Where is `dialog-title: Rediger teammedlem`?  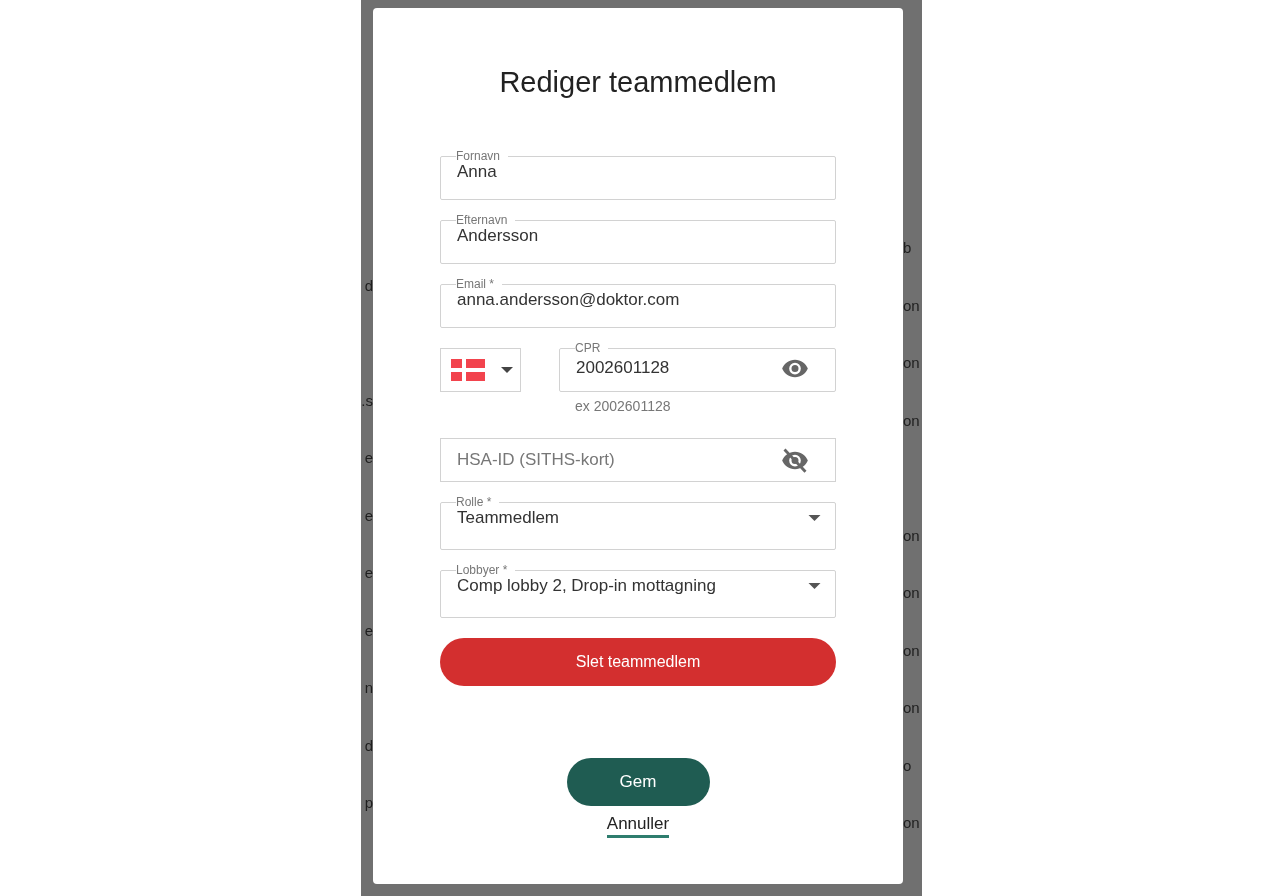 dialog-title: Rediger teammedlem is located at coordinates (638, 82).